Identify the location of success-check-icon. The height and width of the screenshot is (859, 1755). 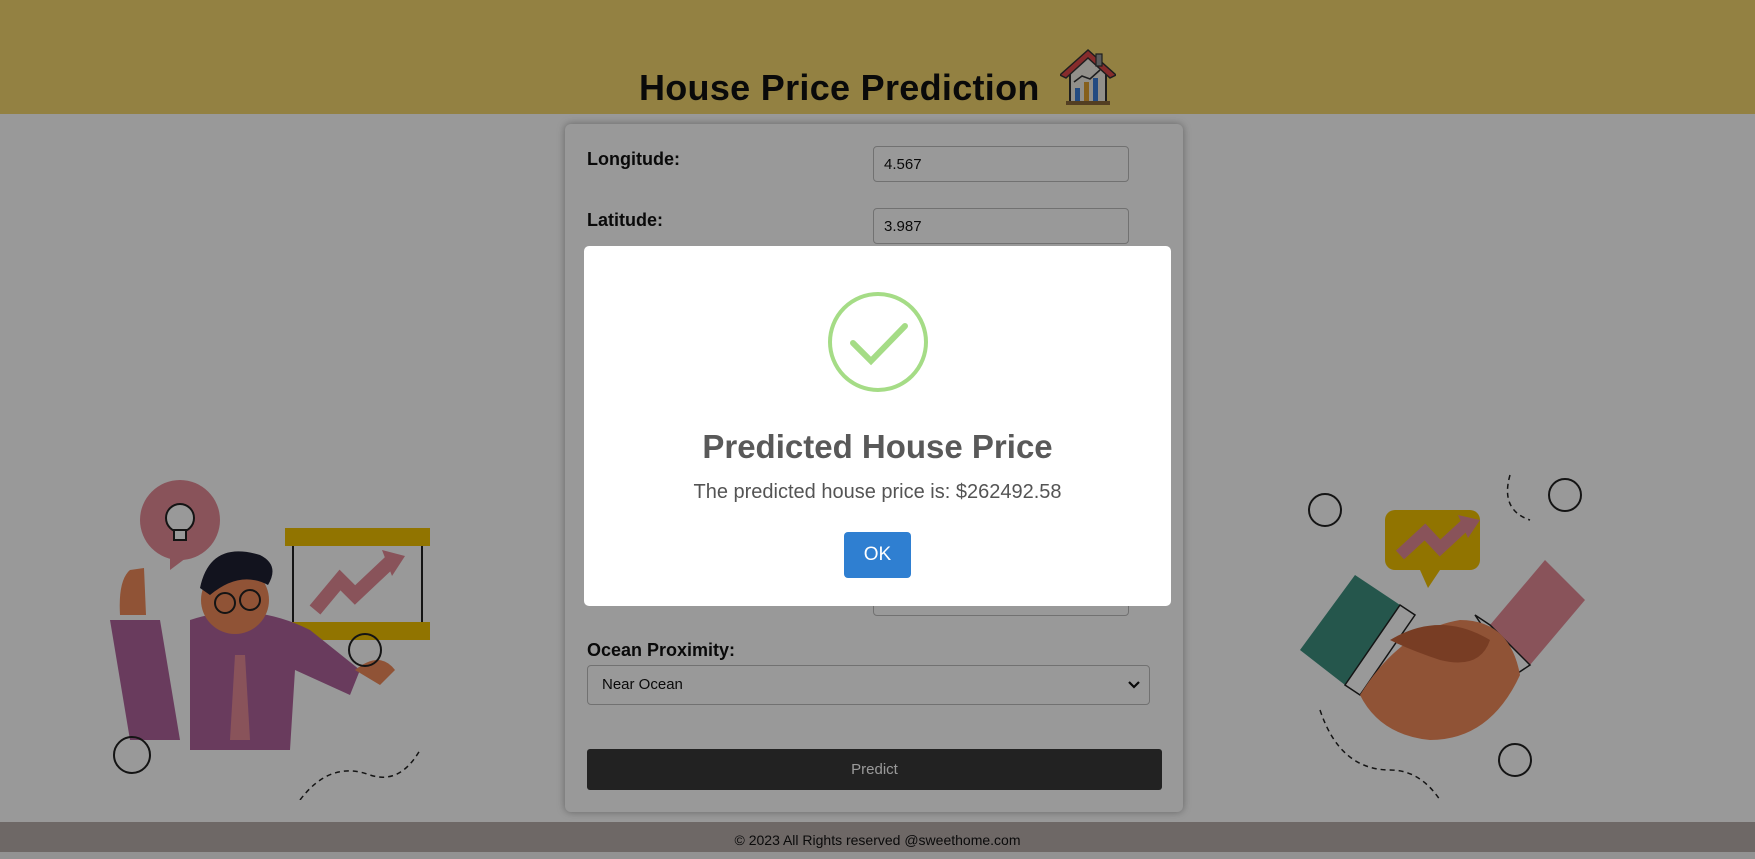
(878, 342).